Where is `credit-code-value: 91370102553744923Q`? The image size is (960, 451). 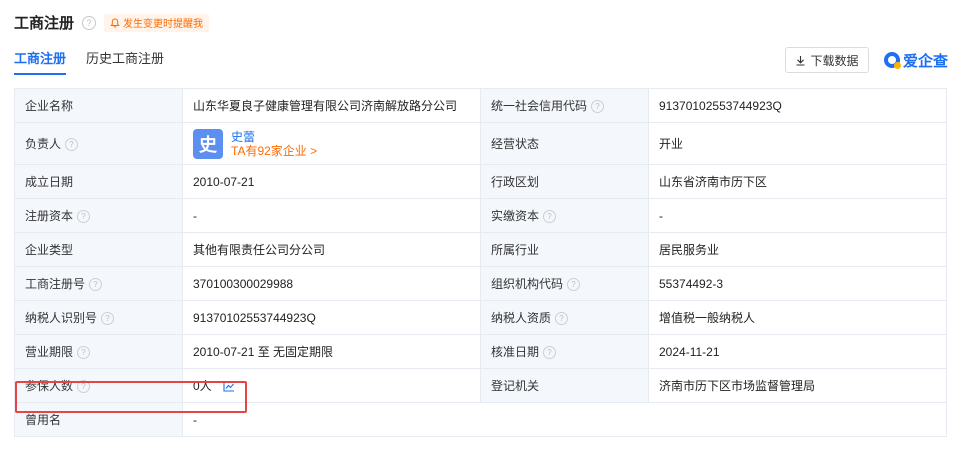 credit-code-value: 91370102553744923Q is located at coordinates (797, 105).